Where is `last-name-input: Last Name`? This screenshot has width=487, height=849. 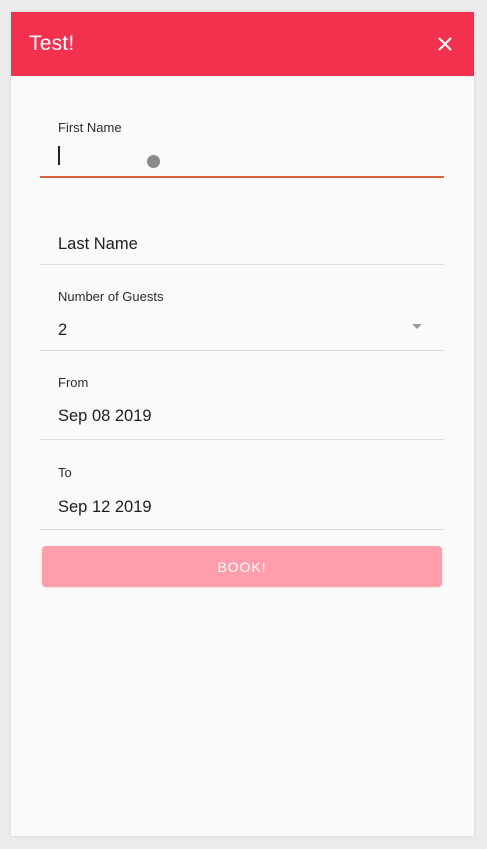
last-name-input: Last Name is located at coordinates (98, 244).